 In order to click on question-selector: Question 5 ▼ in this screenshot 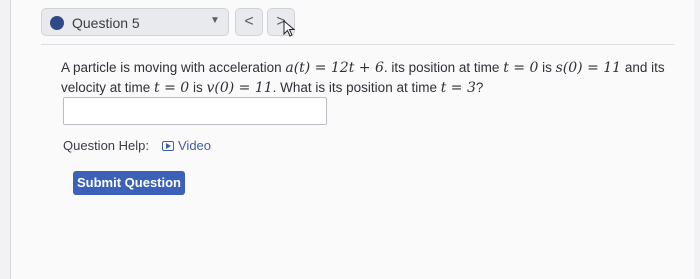, I will do `click(135, 22)`.